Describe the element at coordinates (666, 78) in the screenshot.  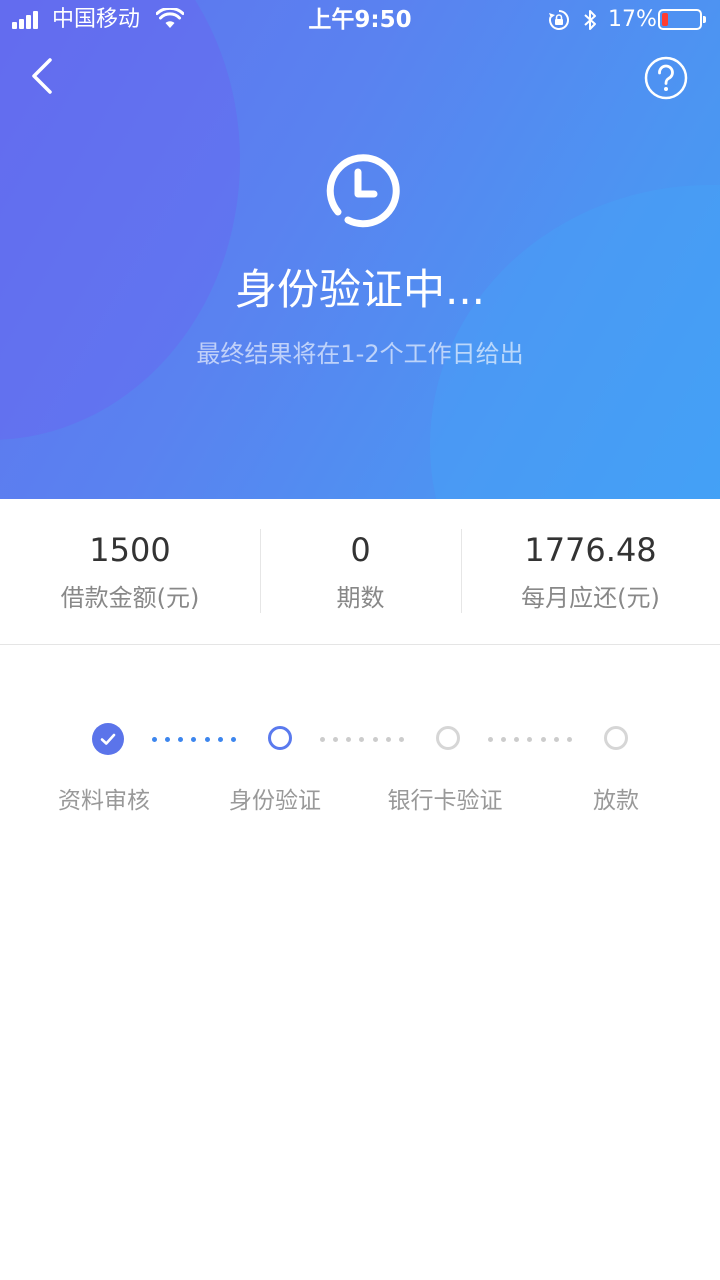
I see `help-button` at that location.